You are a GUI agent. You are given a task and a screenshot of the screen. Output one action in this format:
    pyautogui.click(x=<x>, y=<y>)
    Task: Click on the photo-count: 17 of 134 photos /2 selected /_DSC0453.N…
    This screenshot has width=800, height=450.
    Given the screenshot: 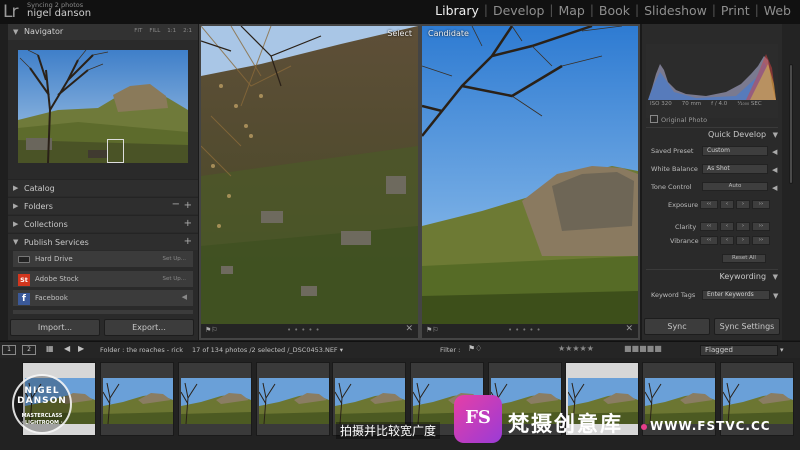 What is the action you would take?
    pyautogui.click(x=267, y=350)
    